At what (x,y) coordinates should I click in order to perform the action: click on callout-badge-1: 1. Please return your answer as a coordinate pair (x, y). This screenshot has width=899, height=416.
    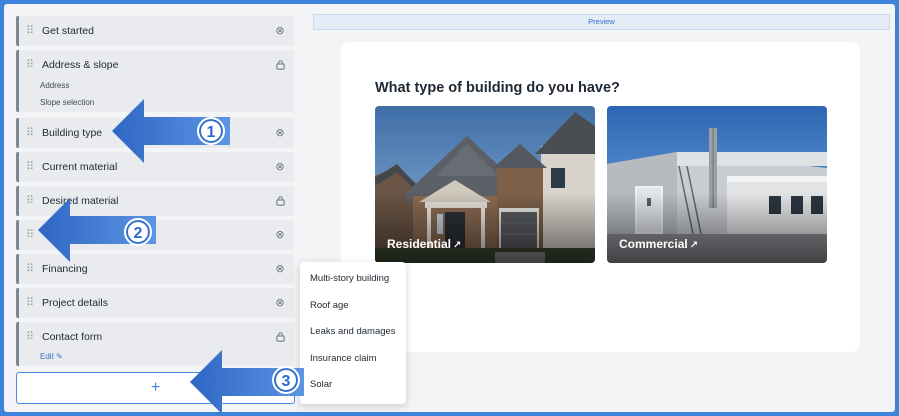
    Looking at the image, I should click on (211, 131).